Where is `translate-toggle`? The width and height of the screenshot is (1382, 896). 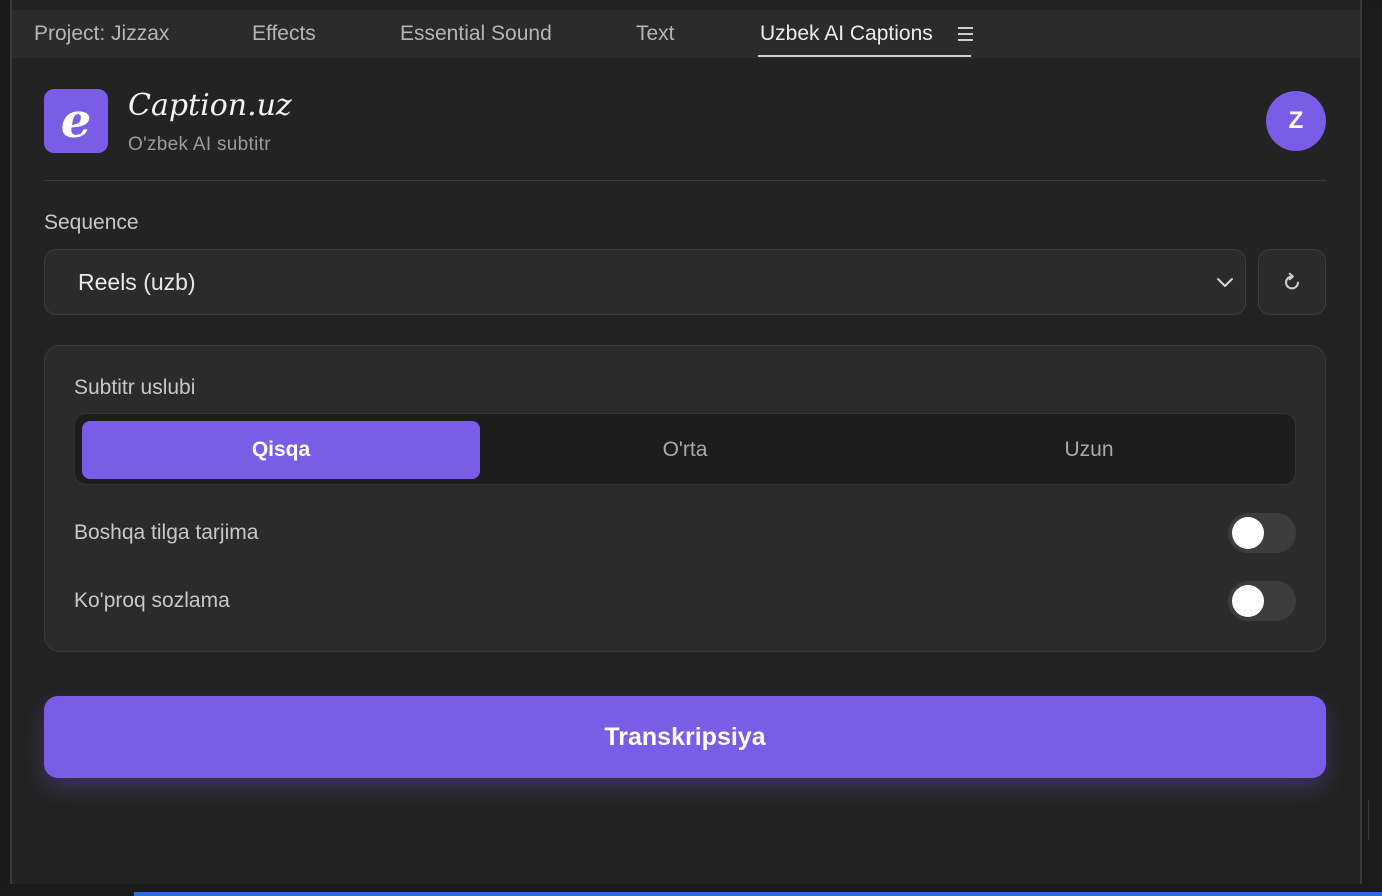 translate-toggle is located at coordinates (1262, 533).